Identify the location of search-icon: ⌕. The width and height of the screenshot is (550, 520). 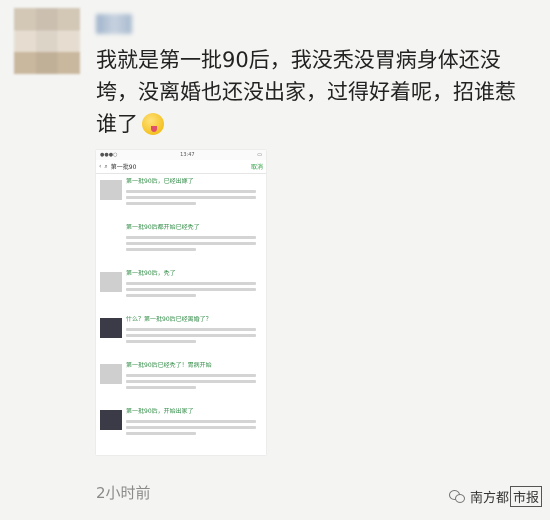
(106, 166).